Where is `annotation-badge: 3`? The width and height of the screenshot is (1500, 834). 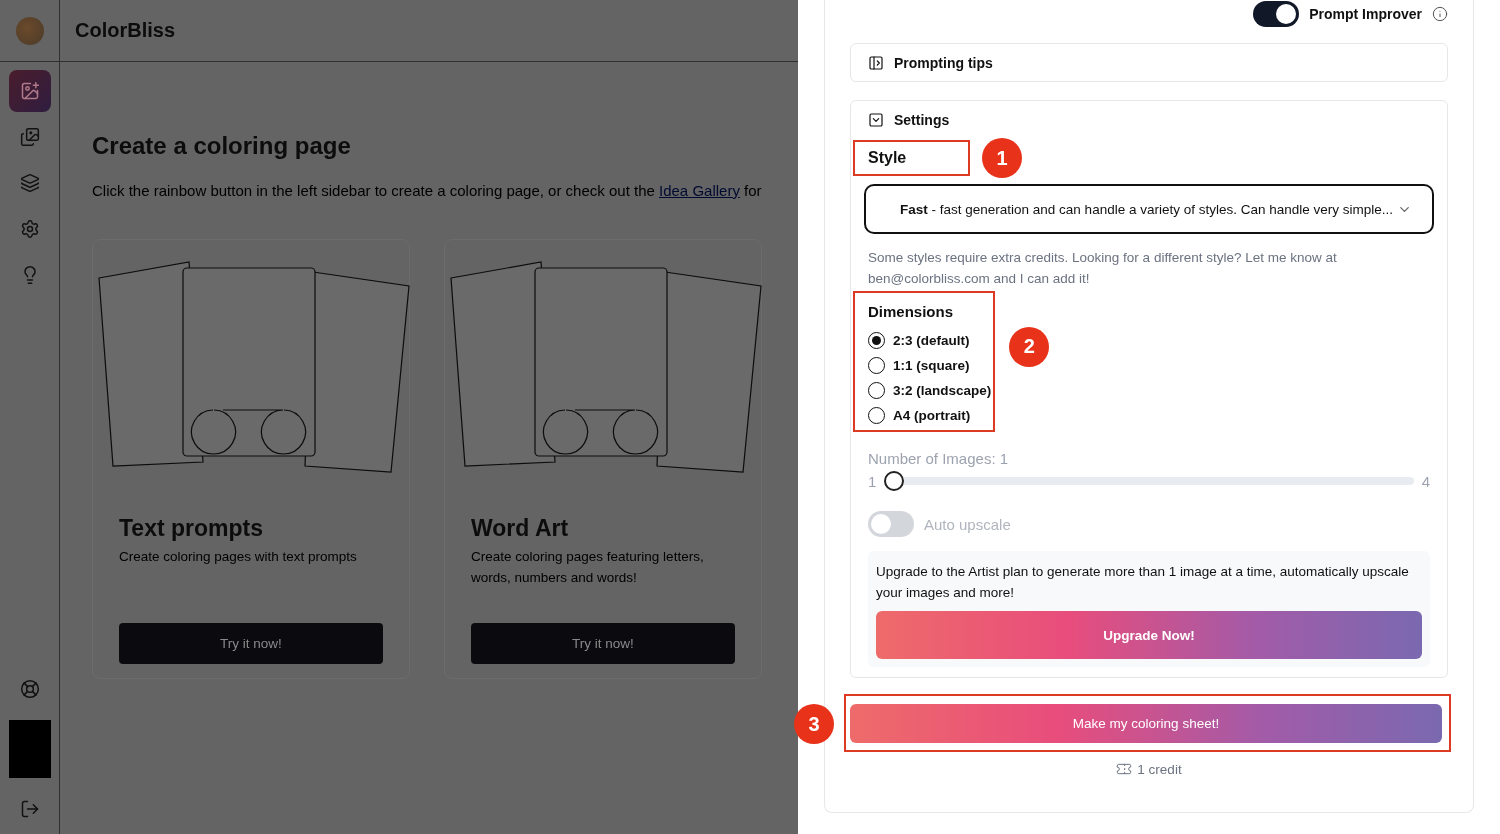 annotation-badge: 3 is located at coordinates (814, 724).